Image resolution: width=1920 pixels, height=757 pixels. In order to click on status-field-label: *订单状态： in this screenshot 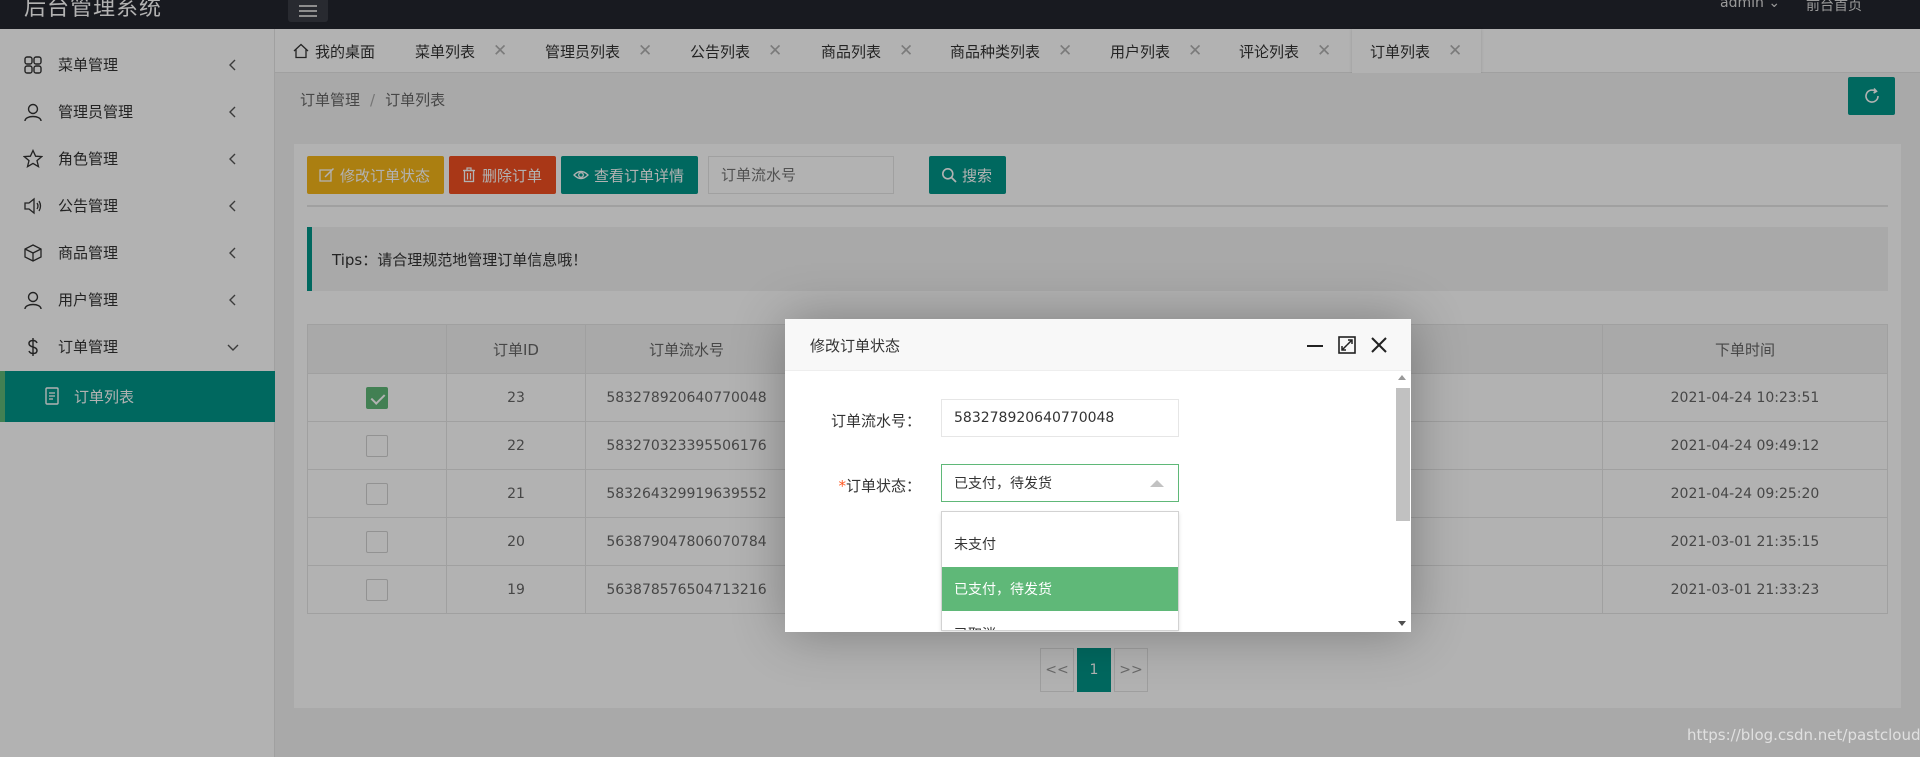, I will do `click(853, 485)`.